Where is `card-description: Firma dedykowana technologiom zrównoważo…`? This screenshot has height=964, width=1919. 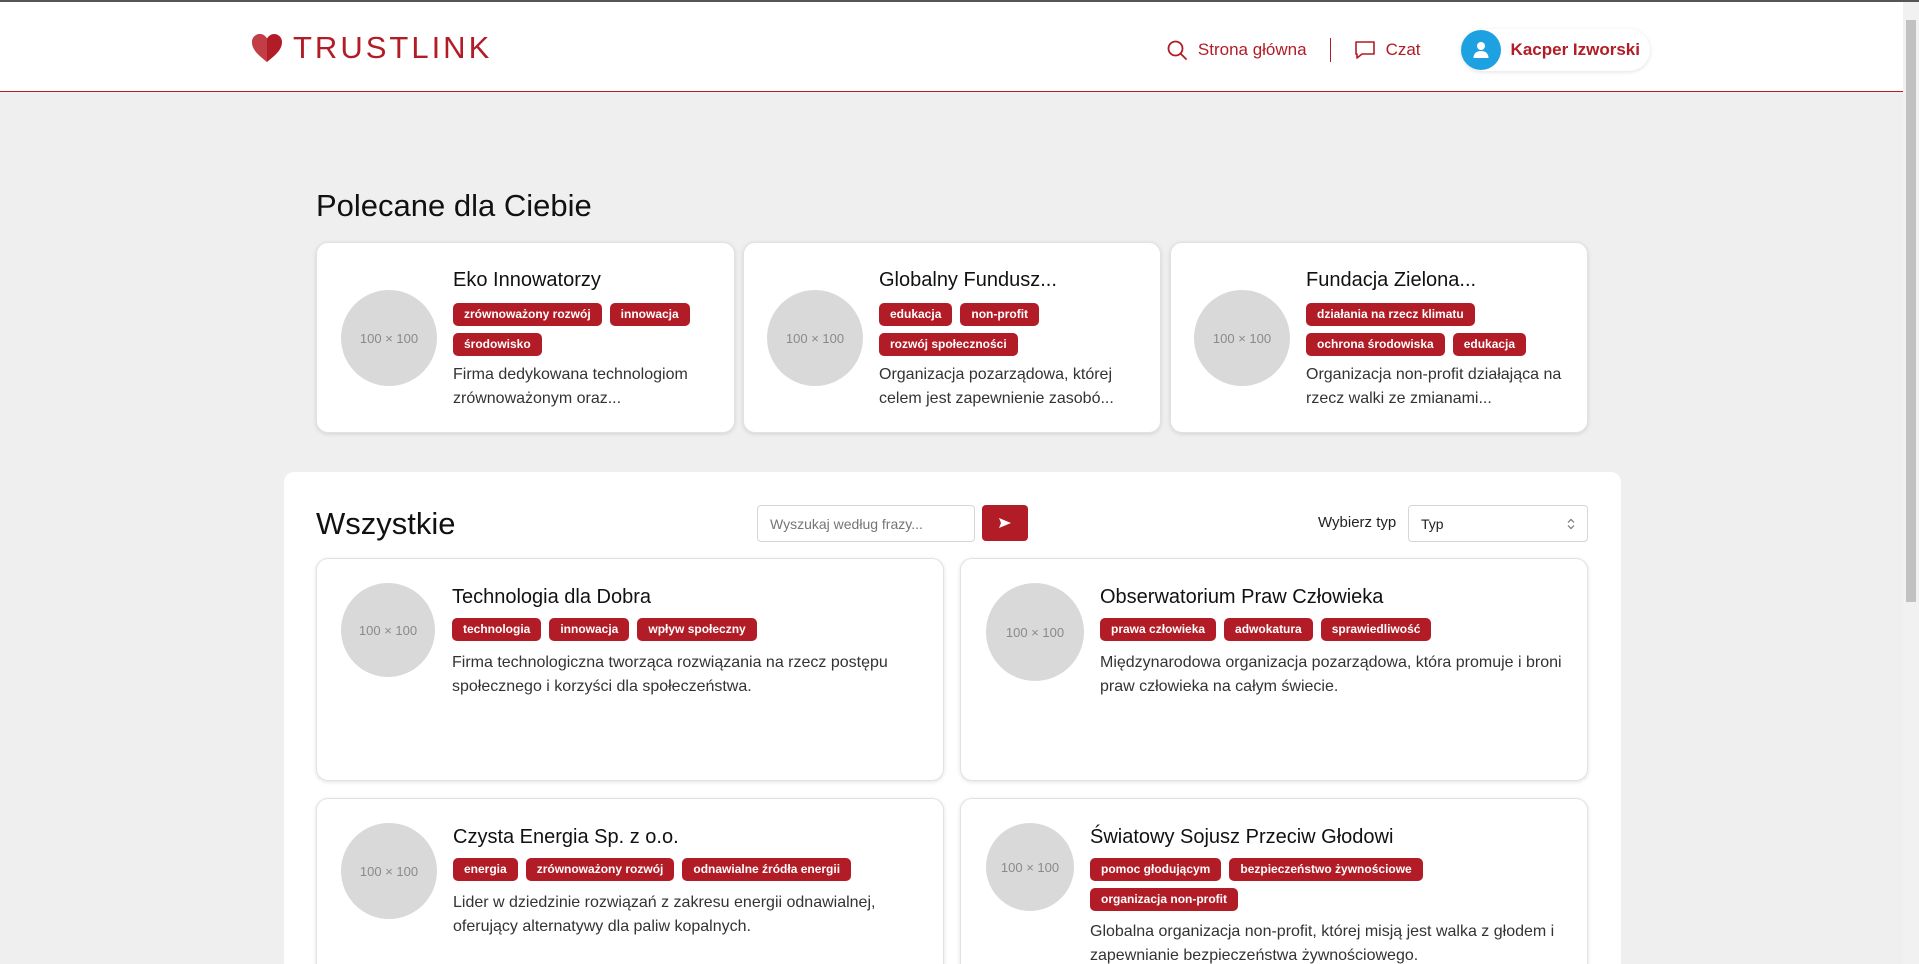
card-description: Firma dedykowana technologiom zrównoważo… is located at coordinates (570, 386).